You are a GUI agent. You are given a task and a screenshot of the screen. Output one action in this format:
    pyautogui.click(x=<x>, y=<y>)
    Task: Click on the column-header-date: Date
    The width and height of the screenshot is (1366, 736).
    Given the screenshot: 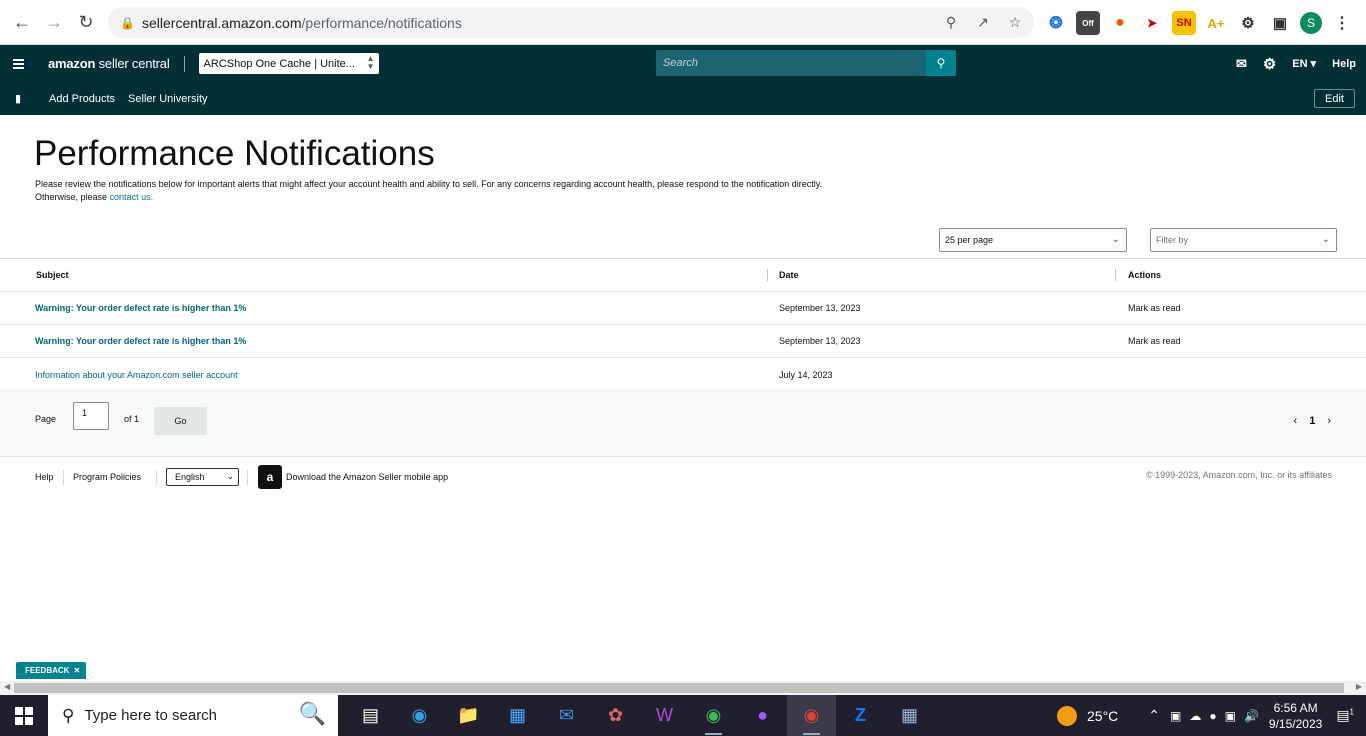 What is the action you would take?
    pyautogui.click(x=789, y=275)
    